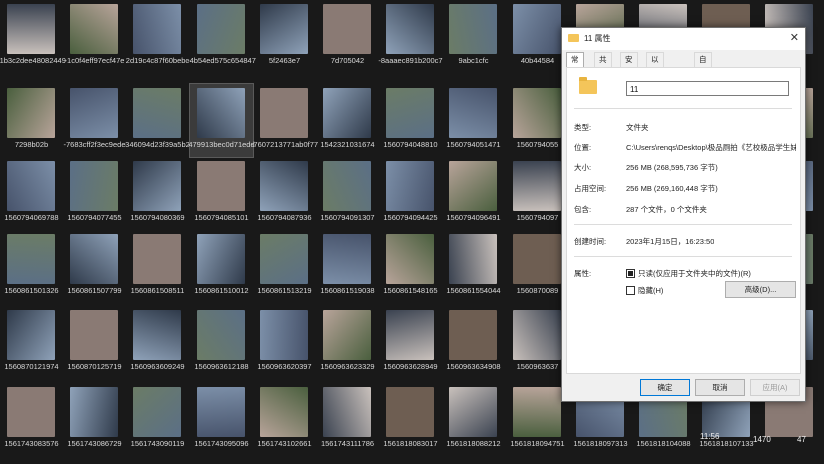 Image resolution: width=824 pixels, height=464 pixels. Describe the element at coordinates (775, 387) in the screenshot. I see `apply-button: 应用(A)` at that location.